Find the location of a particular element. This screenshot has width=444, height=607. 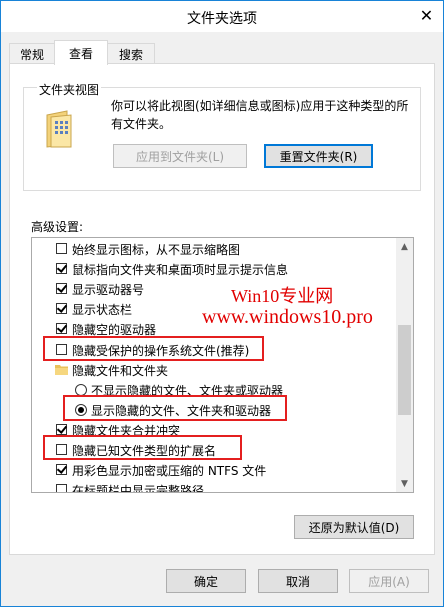

vertical-scrollbar: ▲ ▼ is located at coordinates (404, 365).